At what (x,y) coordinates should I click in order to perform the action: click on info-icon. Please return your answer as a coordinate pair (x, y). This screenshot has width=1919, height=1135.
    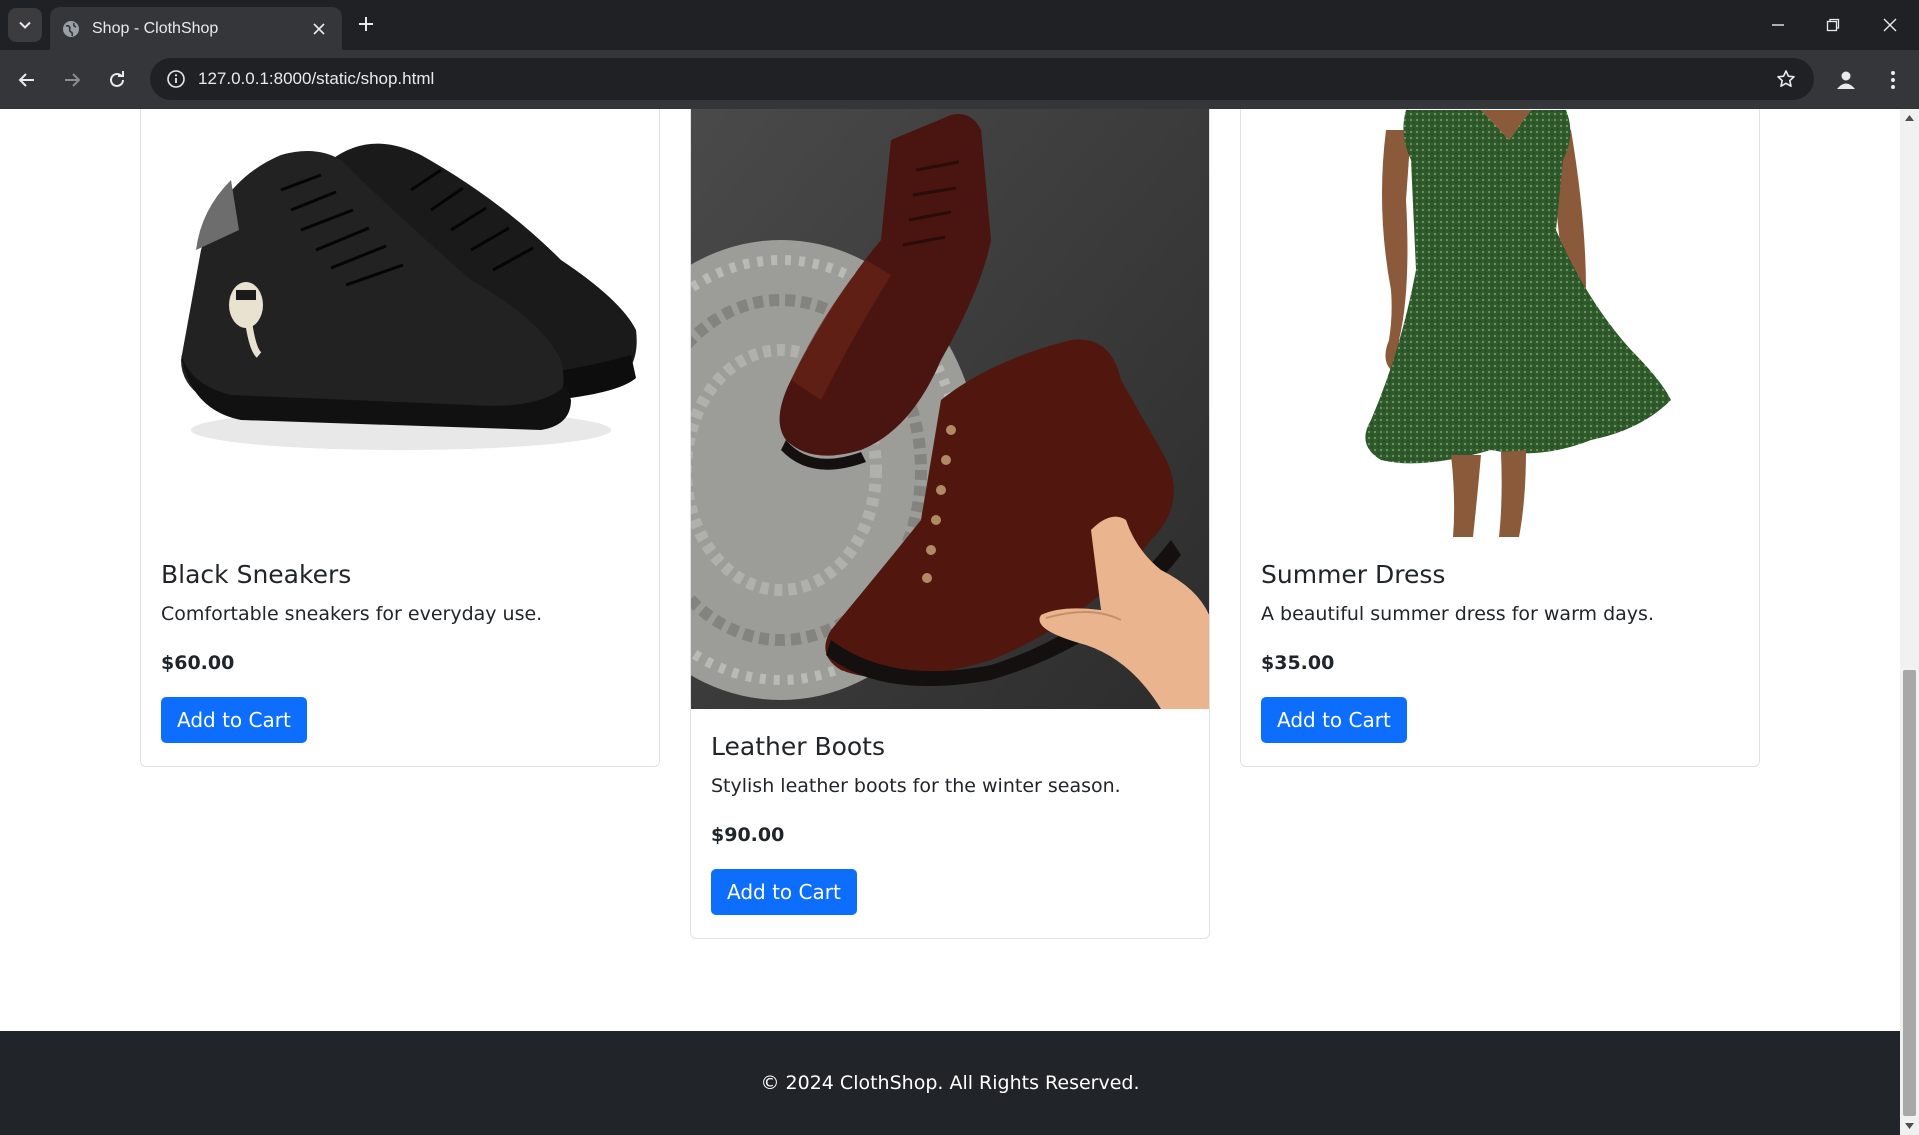
    Looking at the image, I should click on (176, 79).